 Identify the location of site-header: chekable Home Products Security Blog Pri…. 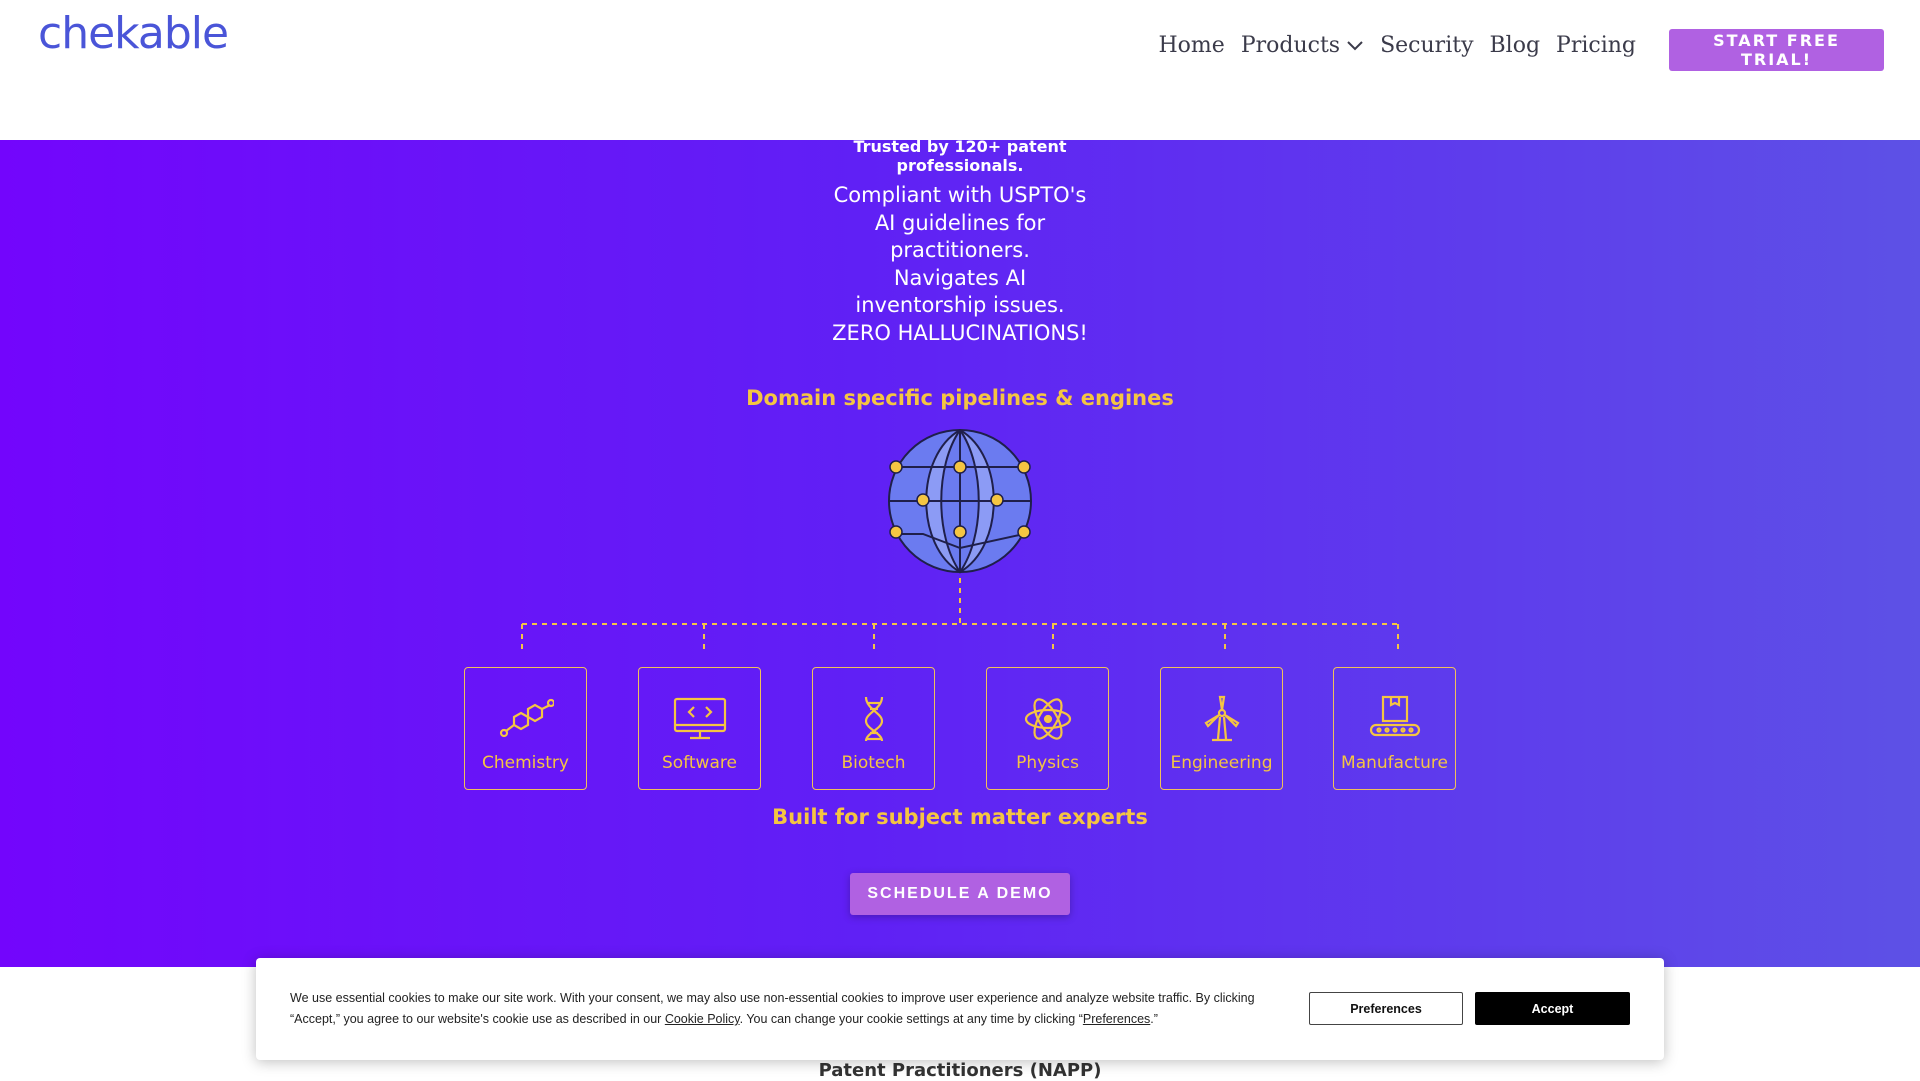
(960, 70).